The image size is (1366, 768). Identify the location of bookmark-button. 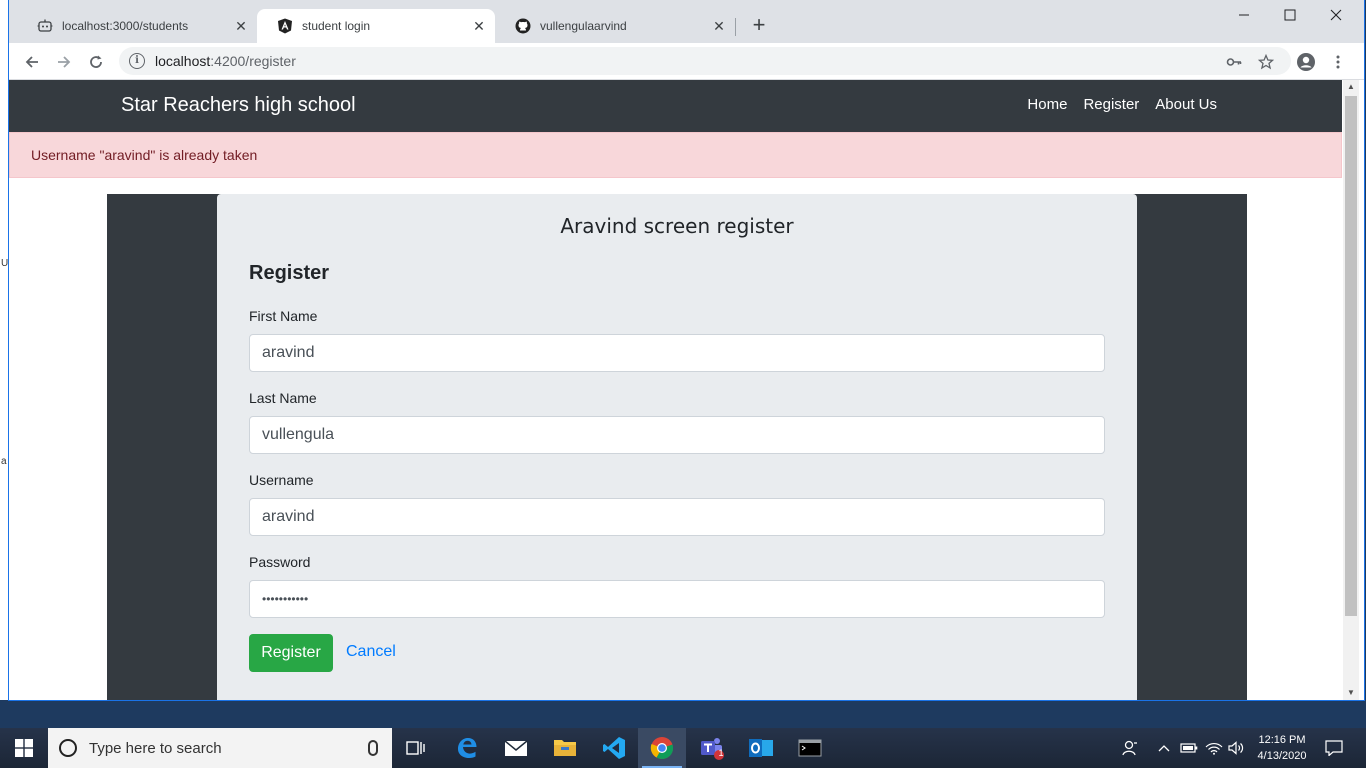
(1266, 62).